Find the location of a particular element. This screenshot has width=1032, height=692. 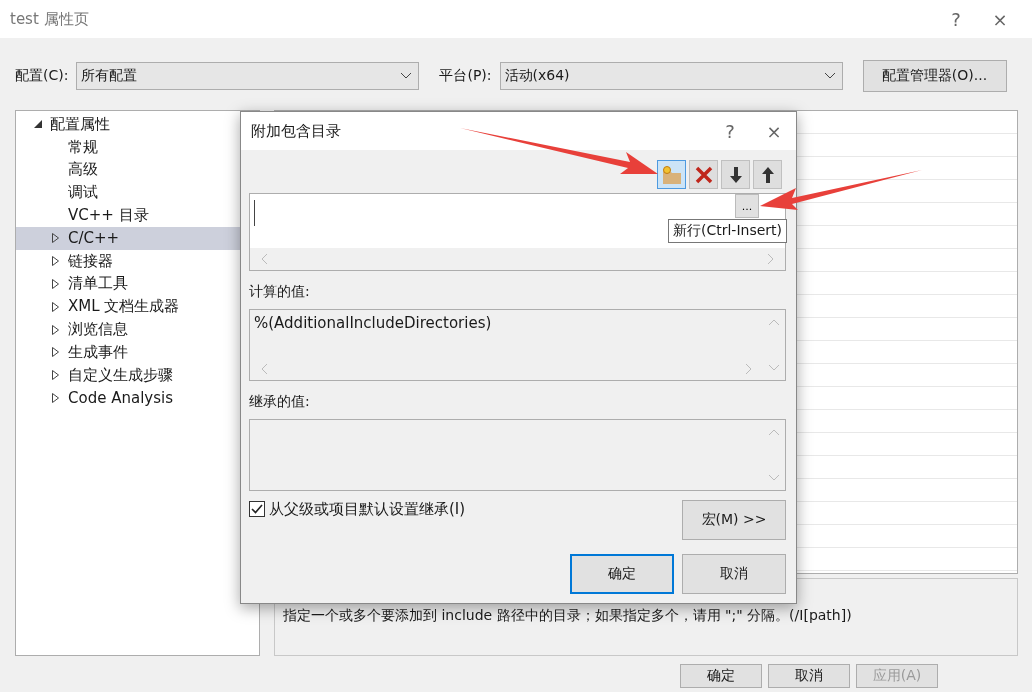

tooltip: 新行(Ctrl-Insert) is located at coordinates (728, 231).